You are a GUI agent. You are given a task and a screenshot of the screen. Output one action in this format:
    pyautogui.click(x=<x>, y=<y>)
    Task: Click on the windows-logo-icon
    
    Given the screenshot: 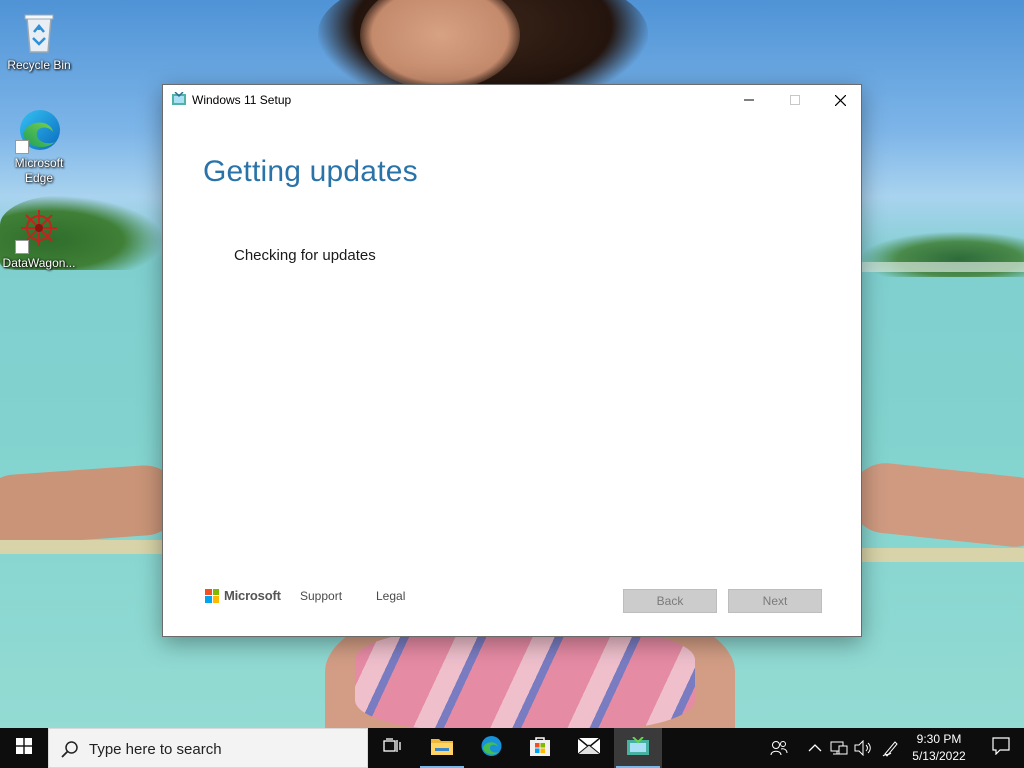 What is the action you would take?
    pyautogui.click(x=24, y=748)
    